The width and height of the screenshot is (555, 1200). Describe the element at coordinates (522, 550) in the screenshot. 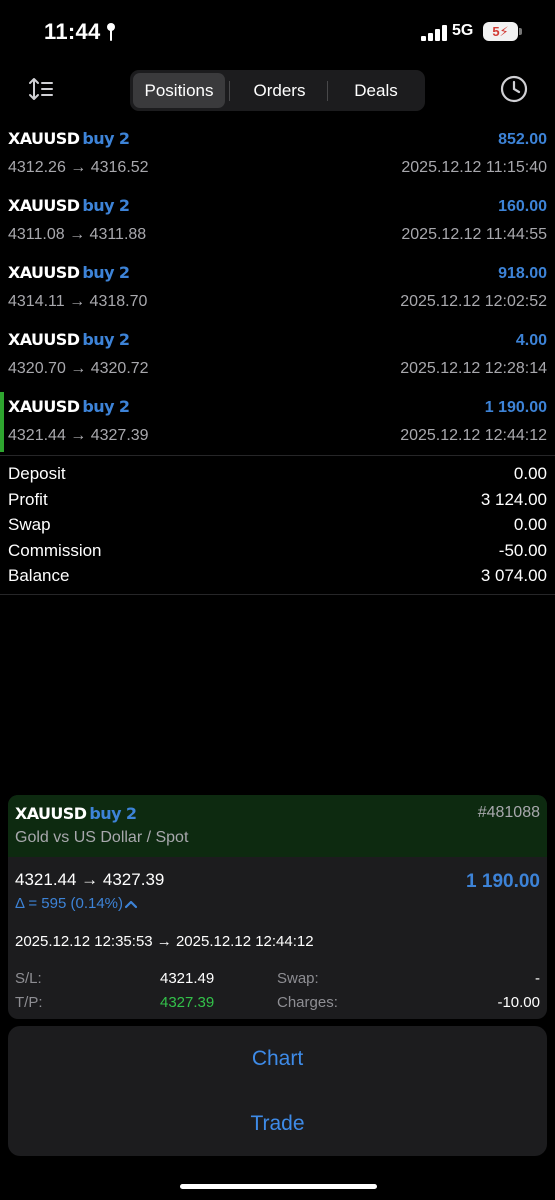

I see `summary-value: -50.00` at that location.